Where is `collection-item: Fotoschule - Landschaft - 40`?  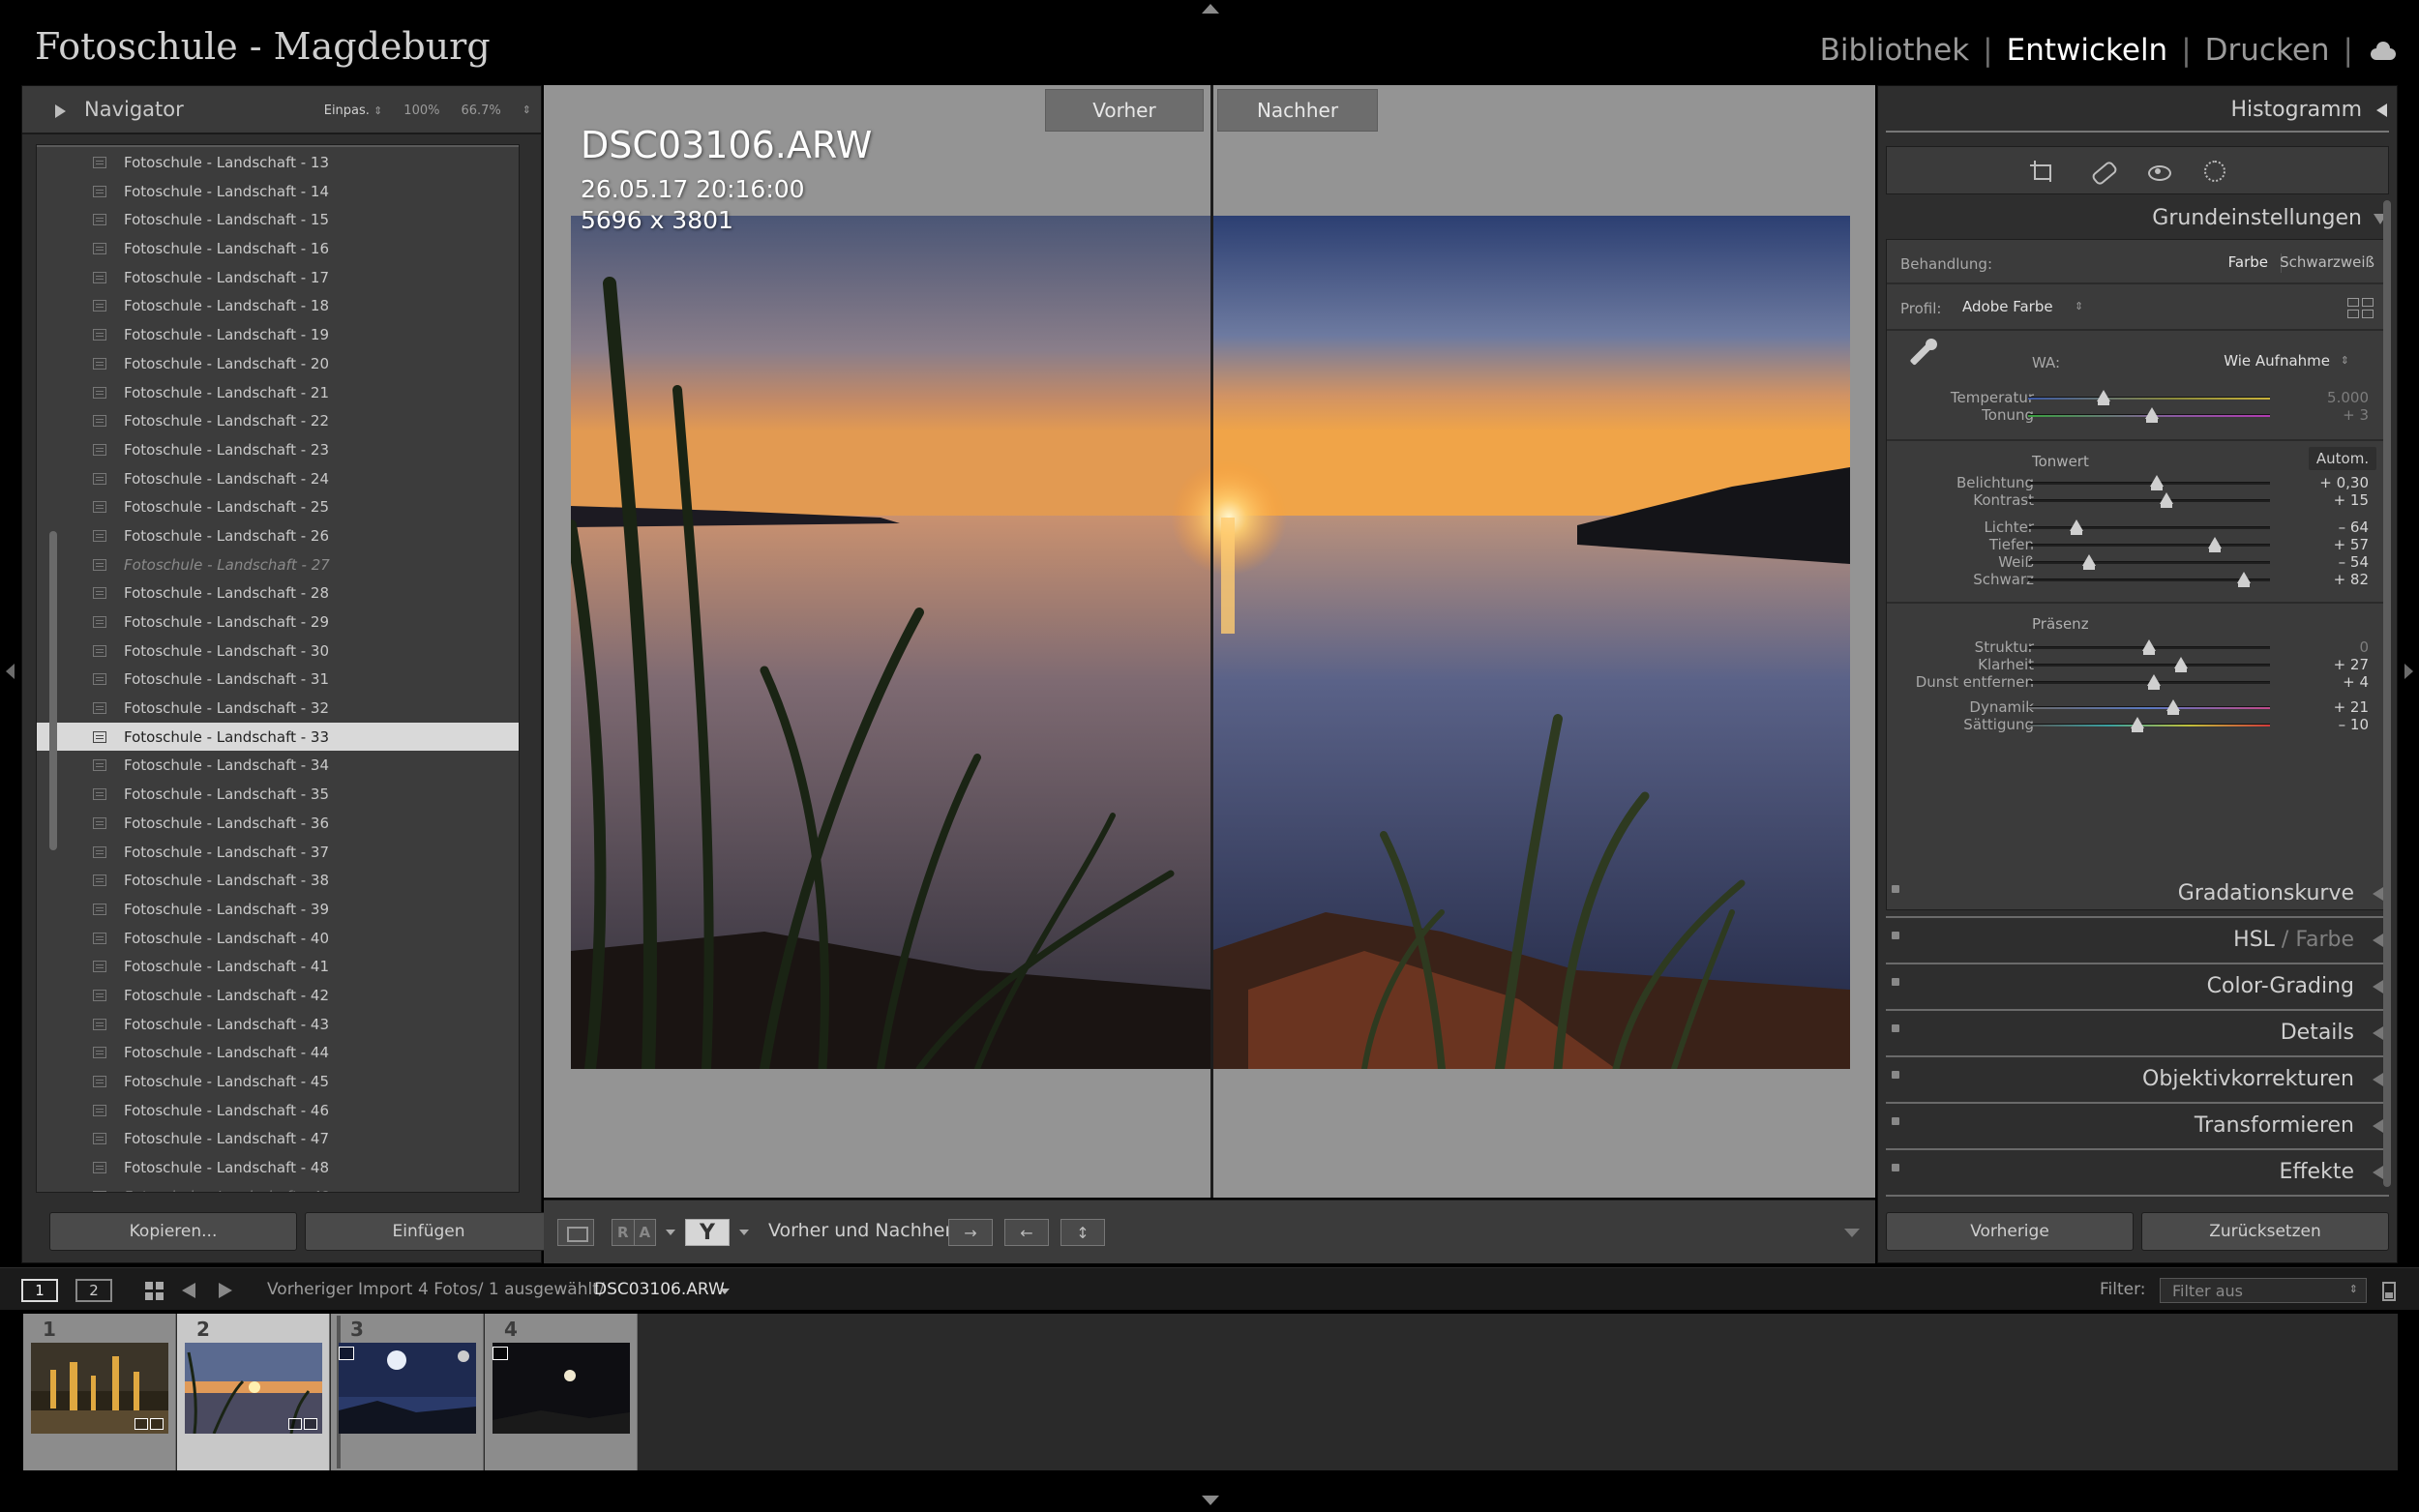 collection-item: Fotoschule - Landschaft - 40 is located at coordinates (278, 939).